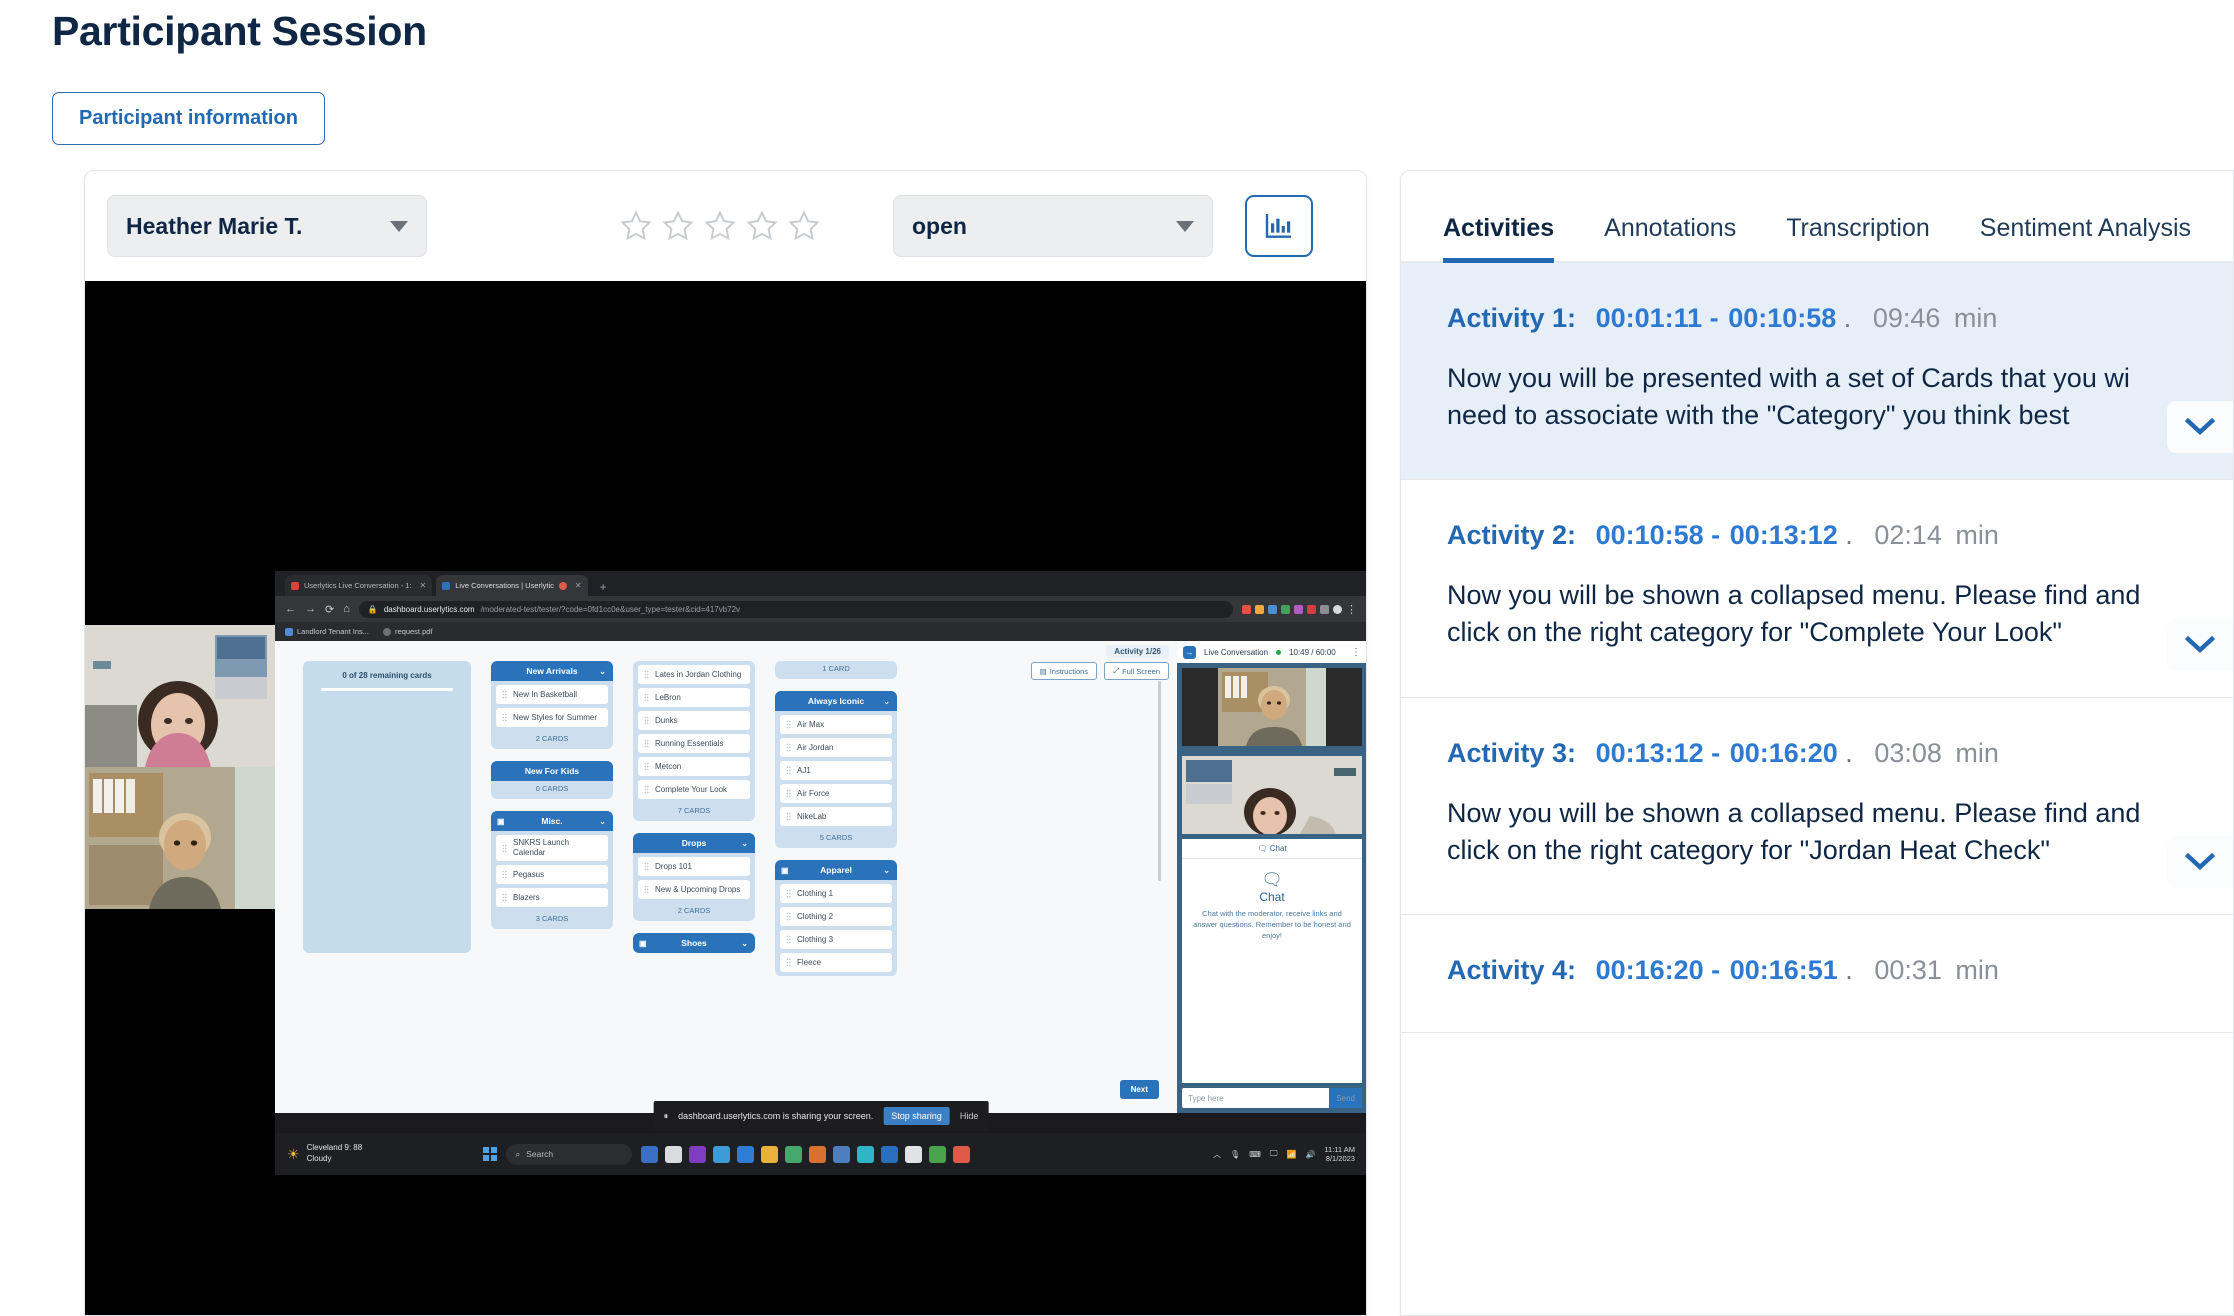 The height and width of the screenshot is (1316, 2234). I want to click on volume-icon: 🔊, so click(1310, 1154).